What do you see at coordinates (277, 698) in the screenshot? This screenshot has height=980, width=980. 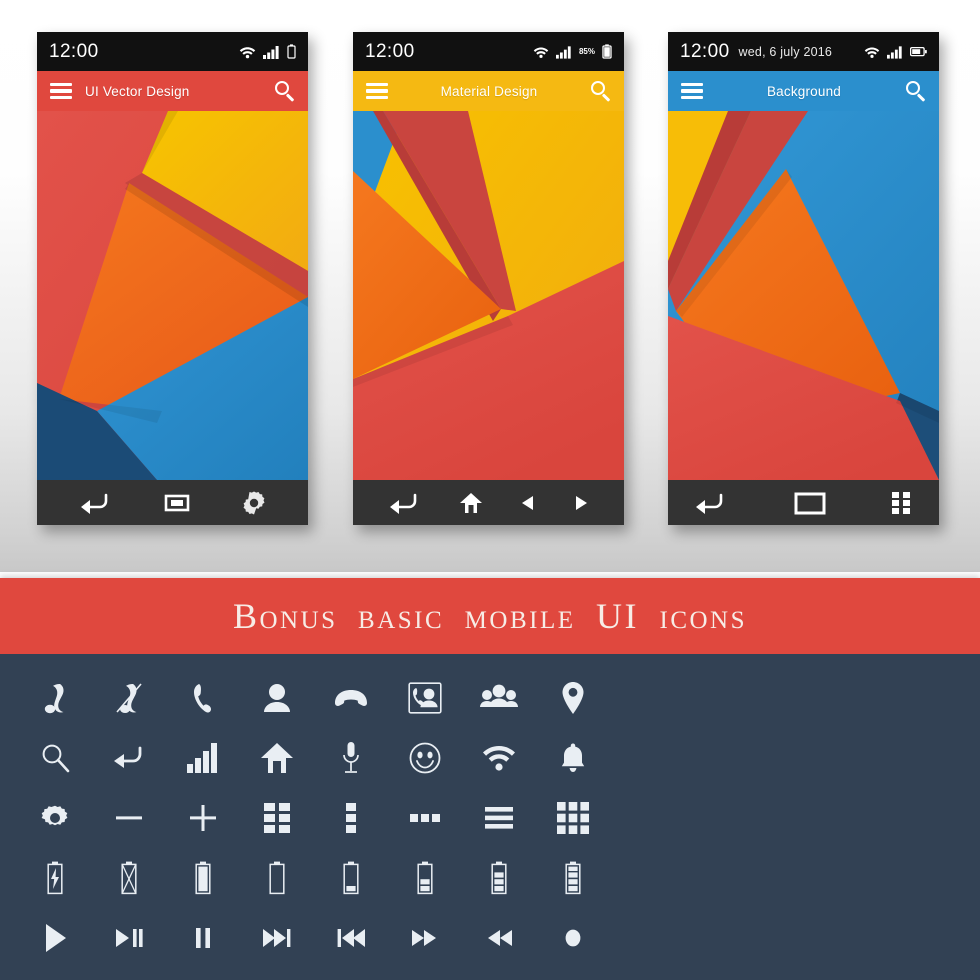 I see `user-icon` at bounding box center [277, 698].